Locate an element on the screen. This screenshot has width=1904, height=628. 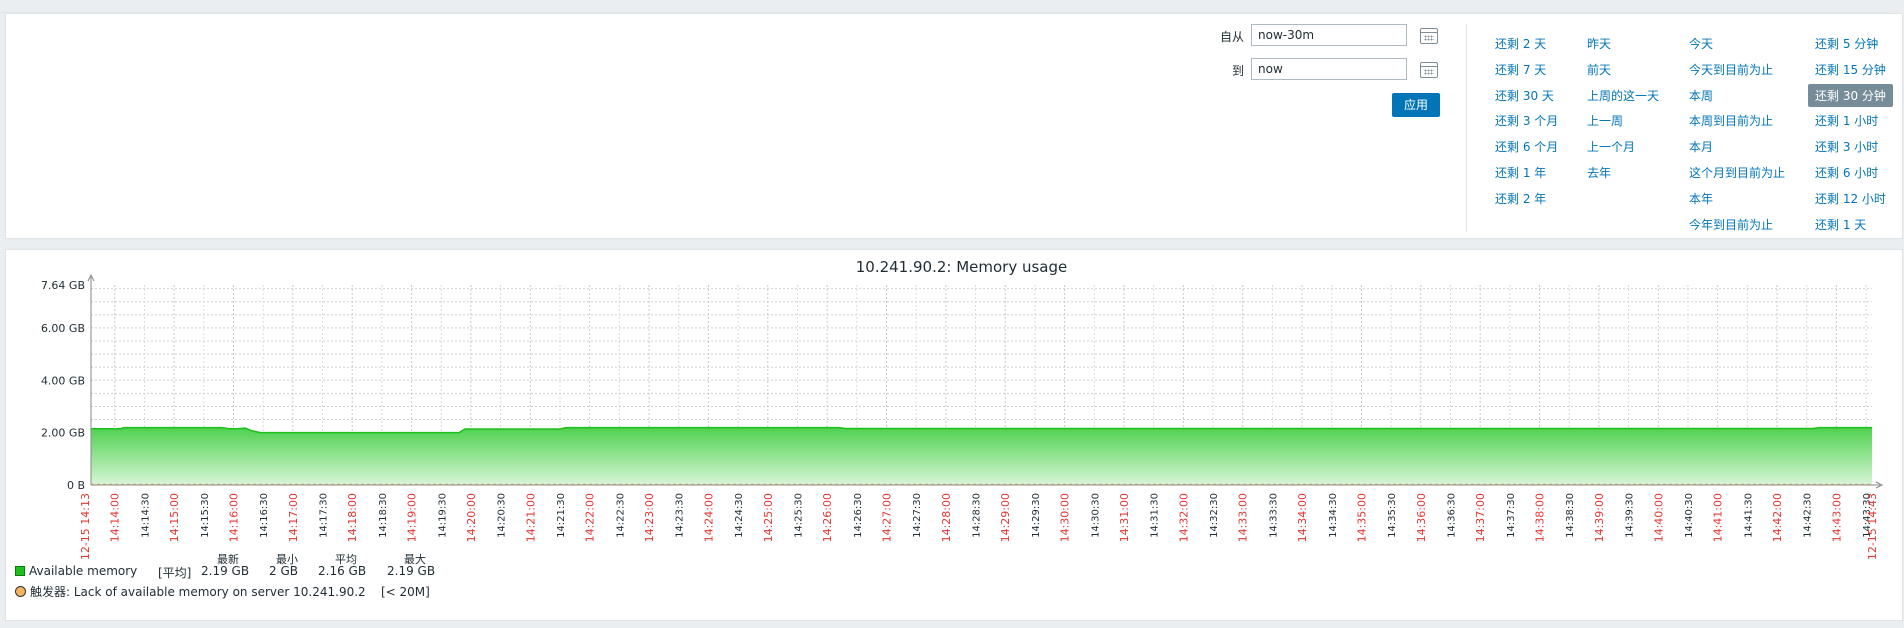
y-tick-label: 2.00 GB is located at coordinates (63, 433).